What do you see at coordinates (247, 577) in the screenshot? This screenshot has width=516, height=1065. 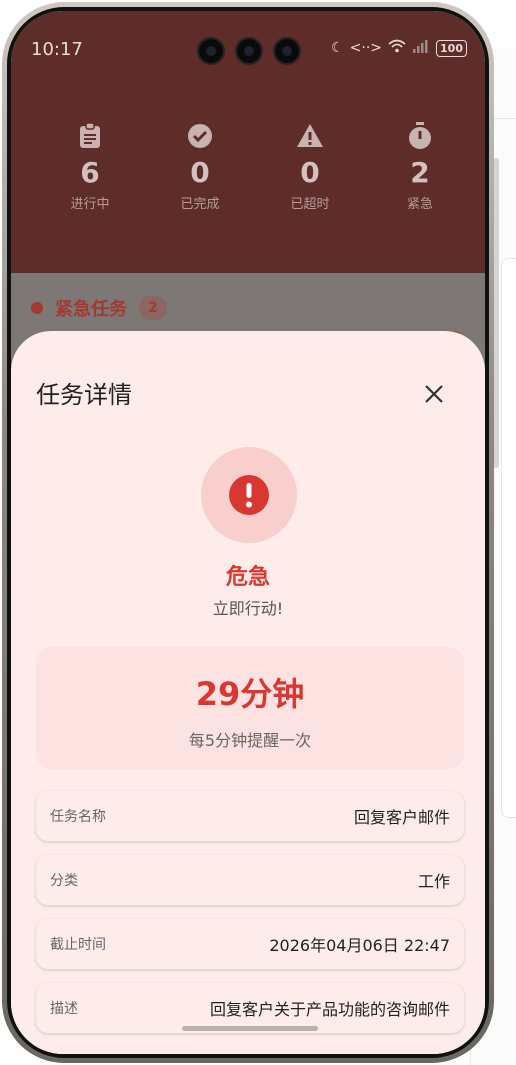 I see `priority-level: 危急` at bounding box center [247, 577].